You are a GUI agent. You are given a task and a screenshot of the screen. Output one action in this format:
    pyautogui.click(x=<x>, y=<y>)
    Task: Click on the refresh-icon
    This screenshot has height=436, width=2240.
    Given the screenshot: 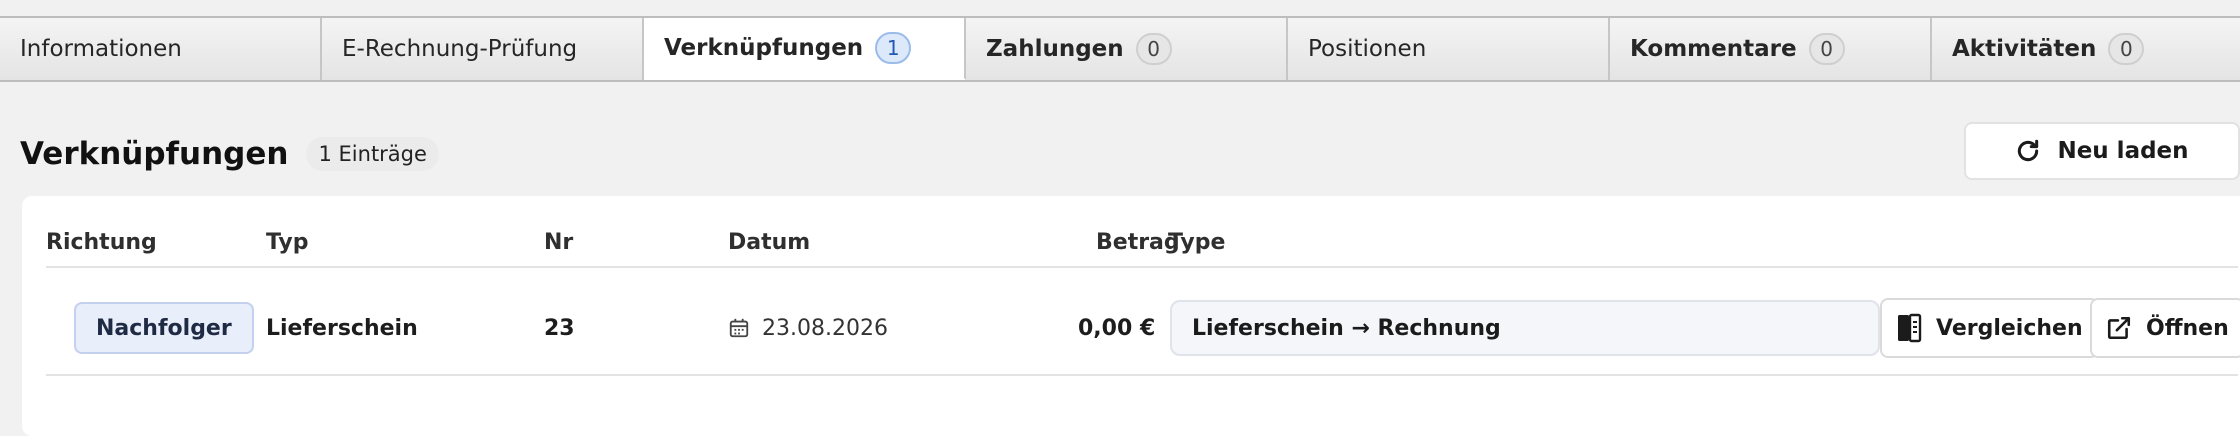 What is the action you would take?
    pyautogui.click(x=2028, y=151)
    